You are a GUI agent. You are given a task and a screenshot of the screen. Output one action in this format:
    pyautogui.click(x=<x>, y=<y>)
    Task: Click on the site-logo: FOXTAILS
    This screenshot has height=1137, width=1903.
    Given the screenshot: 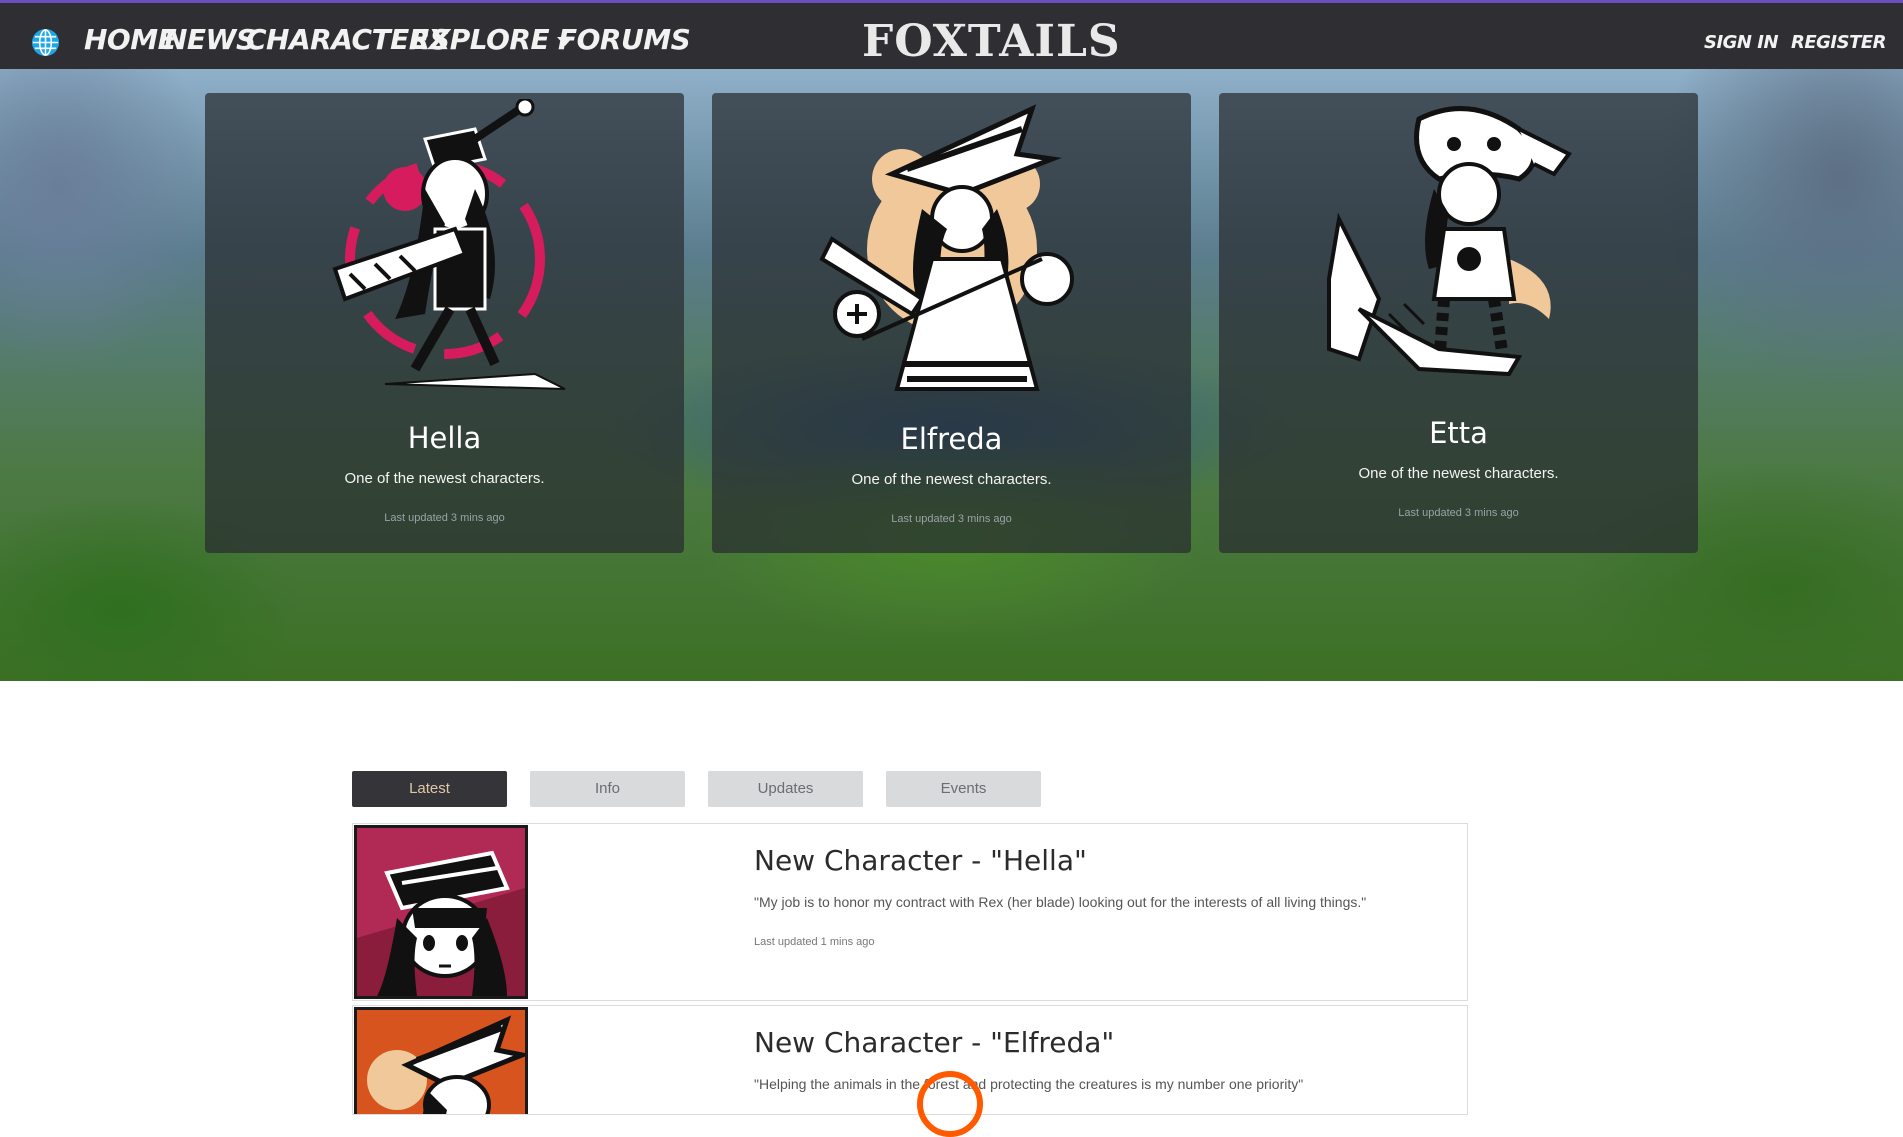 What is the action you would take?
    pyautogui.click(x=991, y=41)
    